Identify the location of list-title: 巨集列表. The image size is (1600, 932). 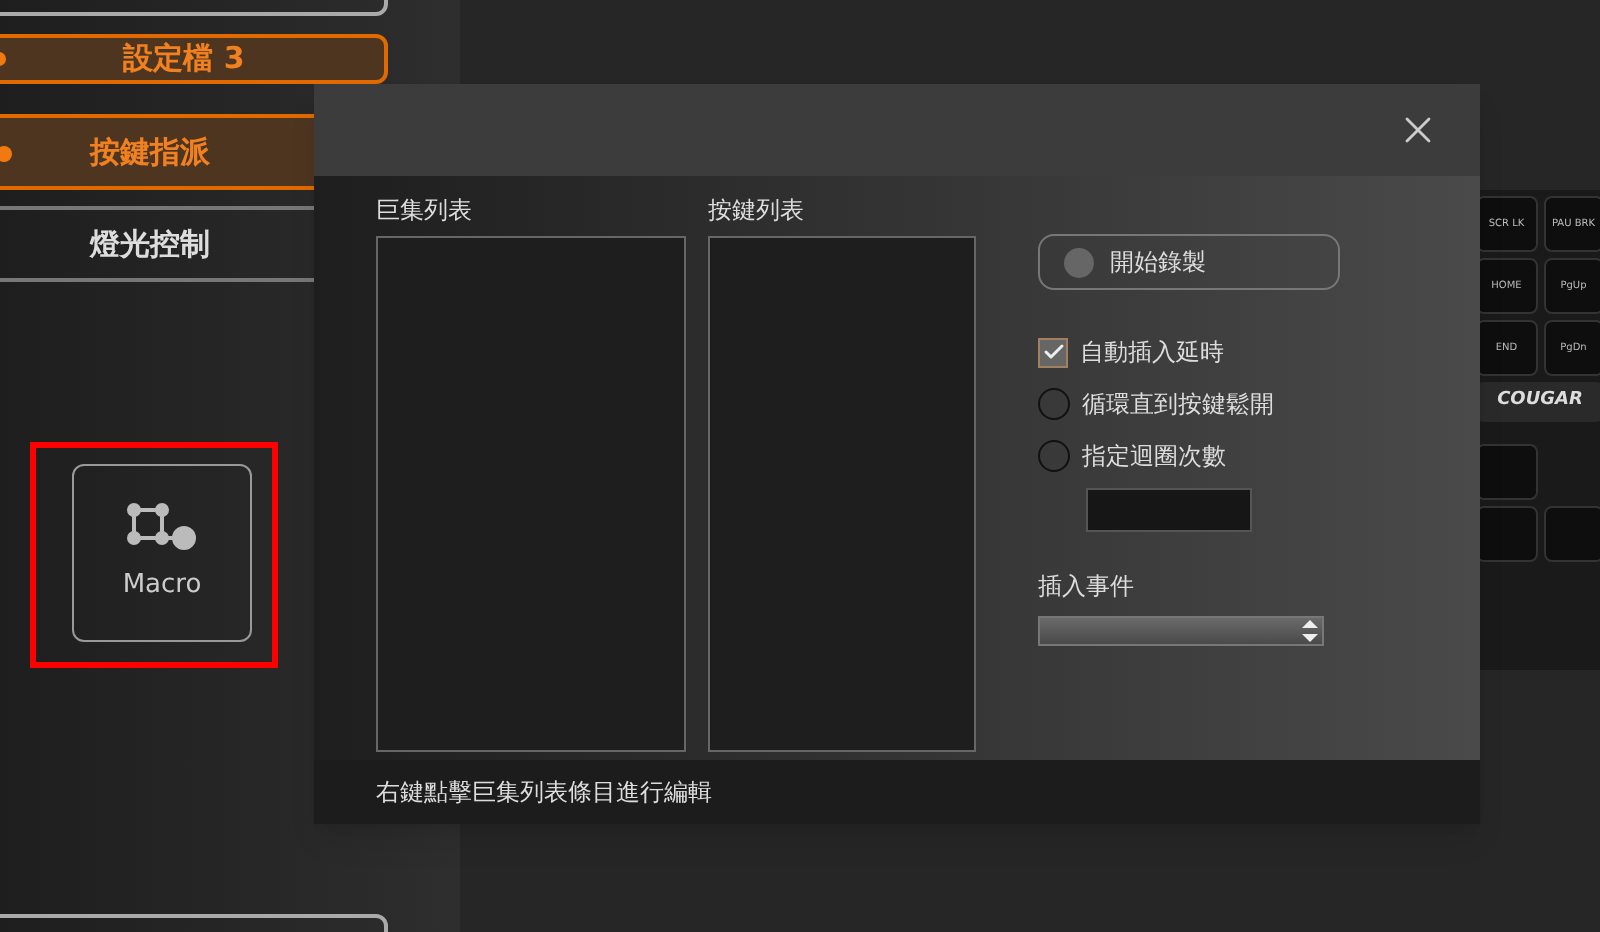
(425, 211).